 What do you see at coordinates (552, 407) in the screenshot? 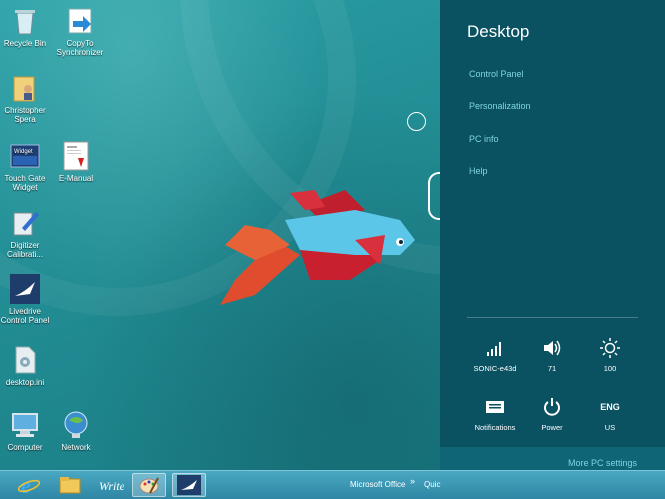
I see `power-icon` at bounding box center [552, 407].